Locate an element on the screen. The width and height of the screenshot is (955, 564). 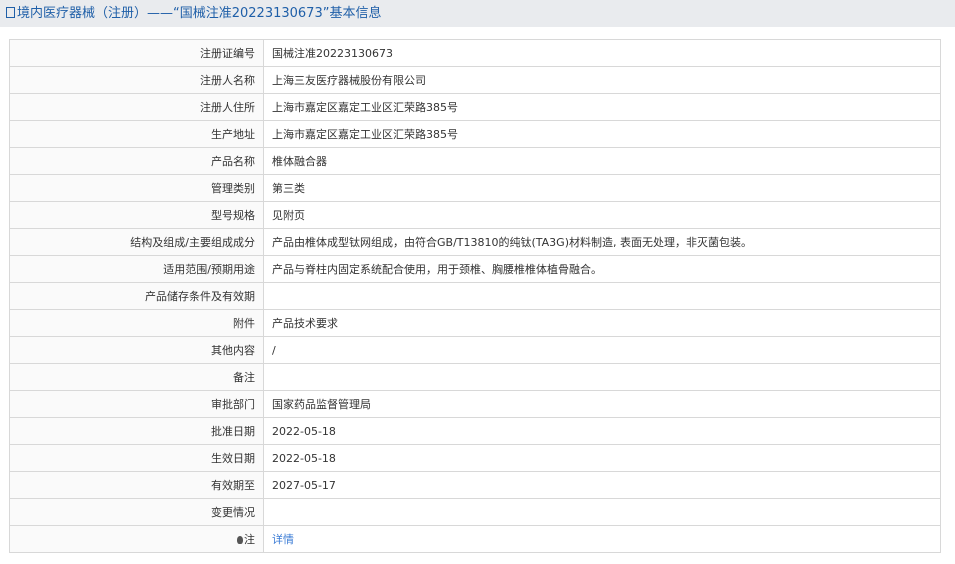
field-value: 国械注准20223130673 is located at coordinates (602, 53).